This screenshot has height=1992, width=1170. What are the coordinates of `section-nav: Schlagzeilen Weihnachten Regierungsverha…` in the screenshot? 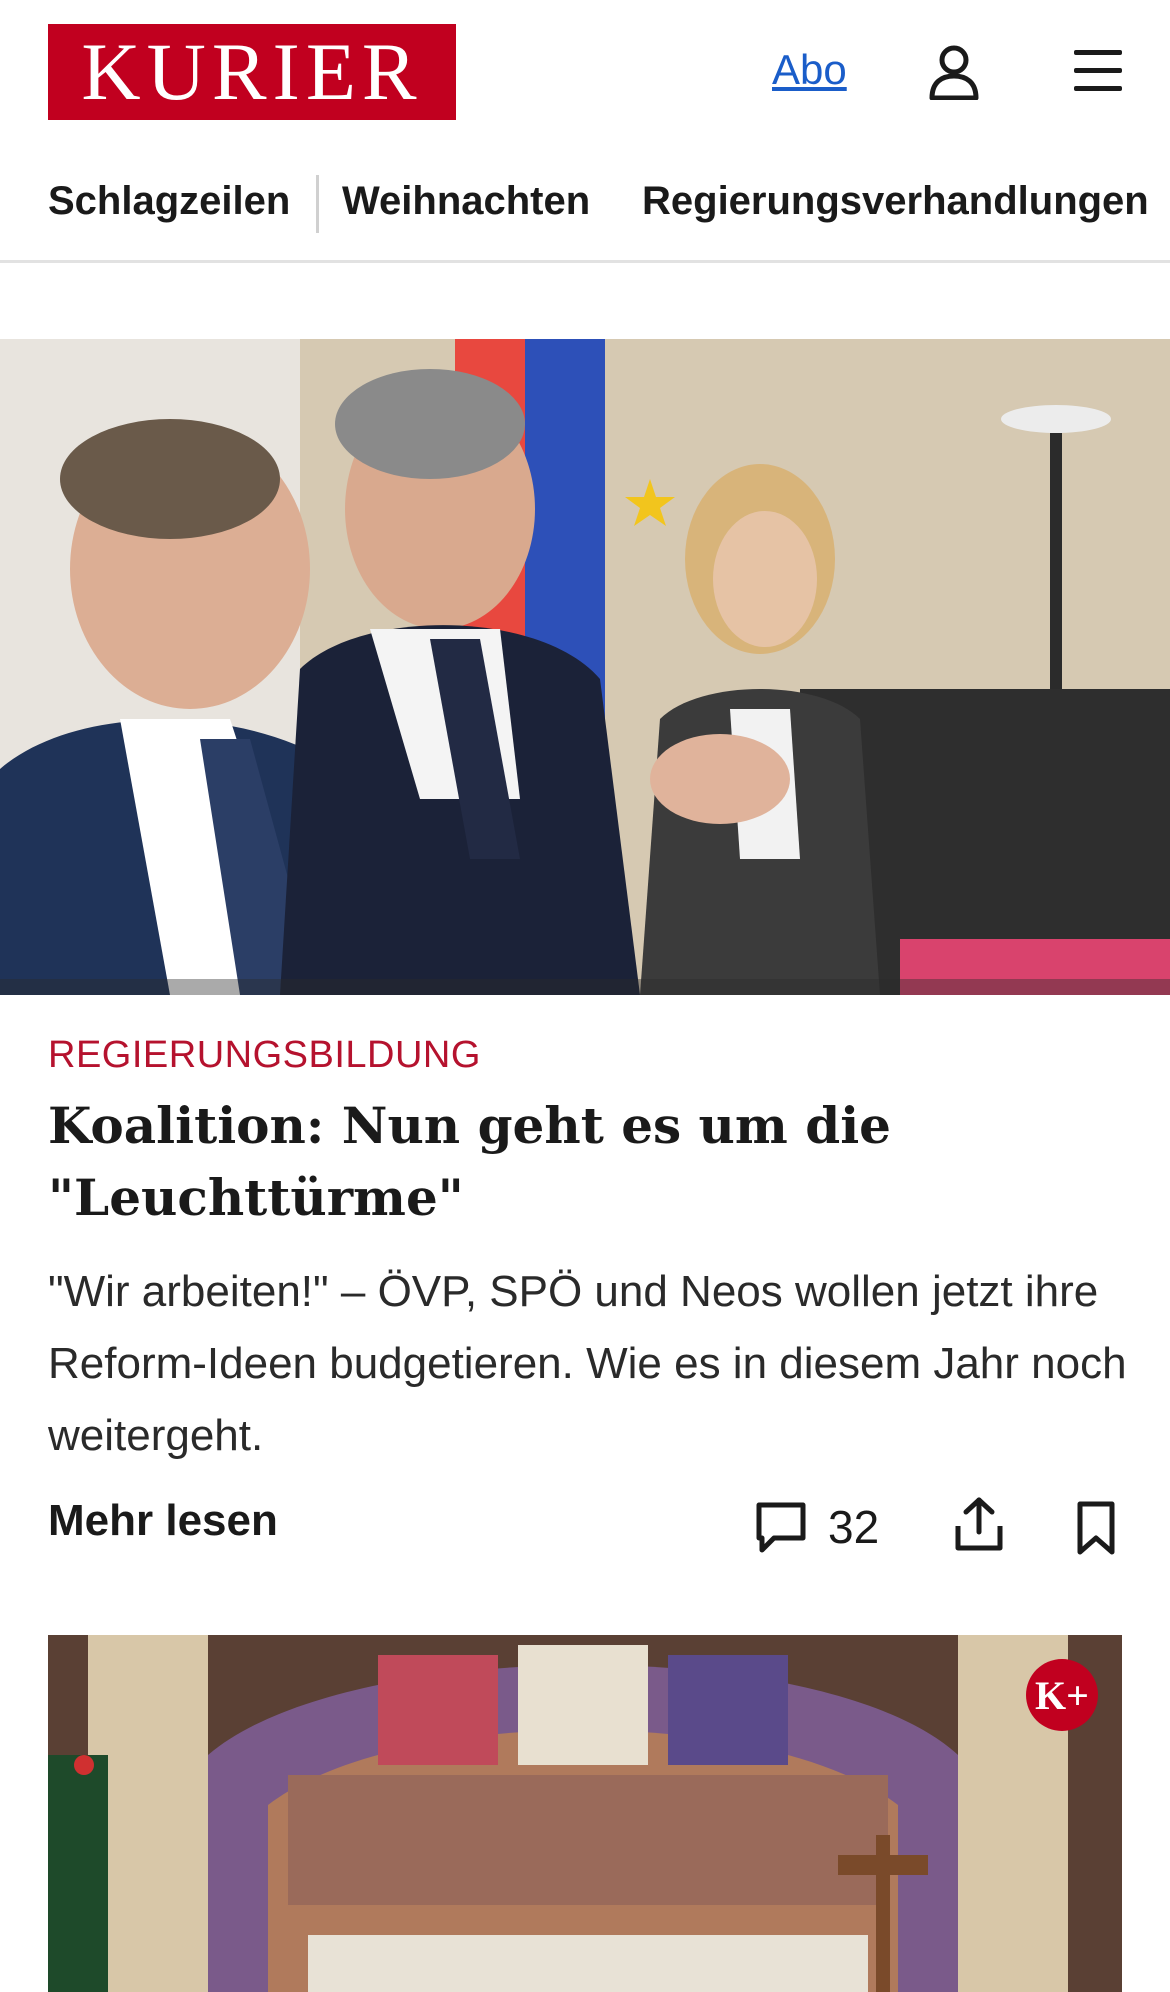 It's located at (585, 204).